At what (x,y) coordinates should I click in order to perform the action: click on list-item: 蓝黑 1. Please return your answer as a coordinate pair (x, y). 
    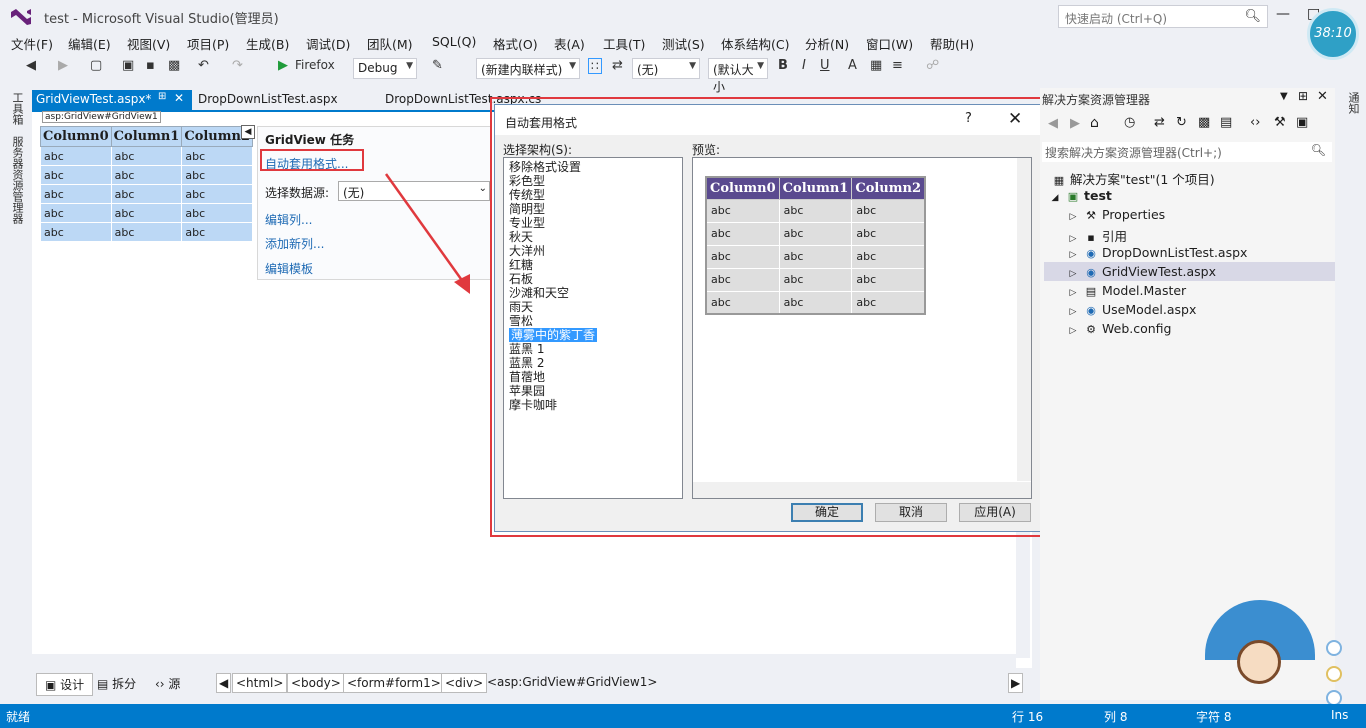
    Looking at the image, I should click on (593, 349).